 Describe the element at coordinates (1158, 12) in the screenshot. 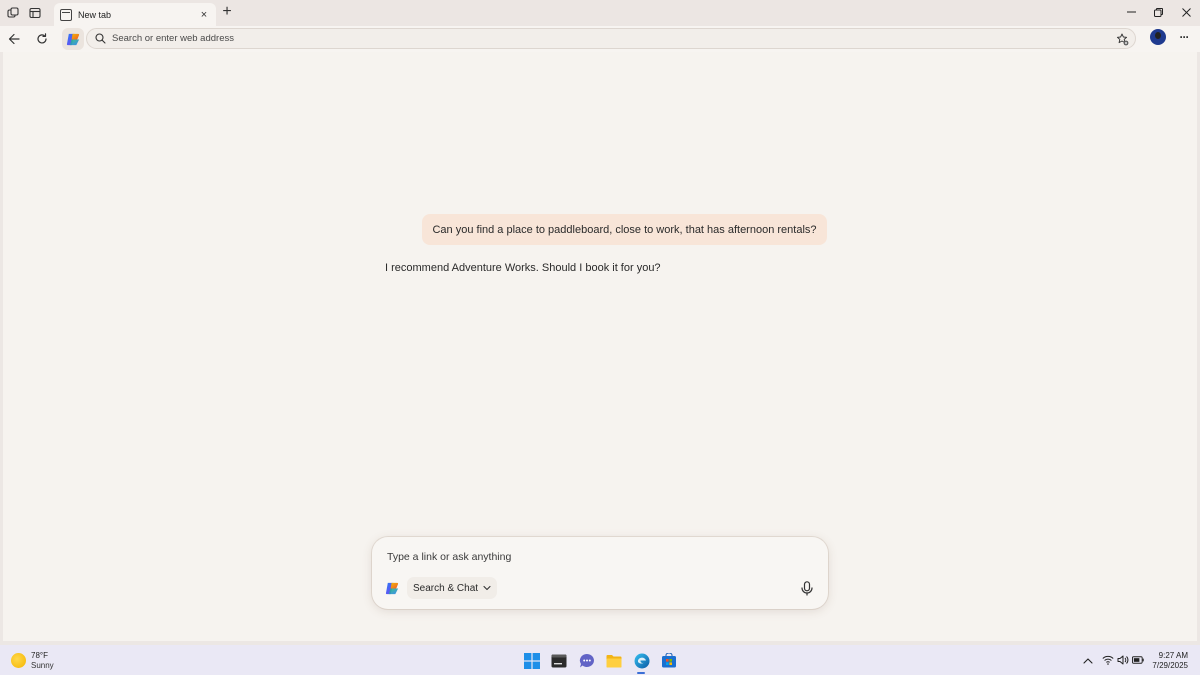

I see `restore-button` at that location.